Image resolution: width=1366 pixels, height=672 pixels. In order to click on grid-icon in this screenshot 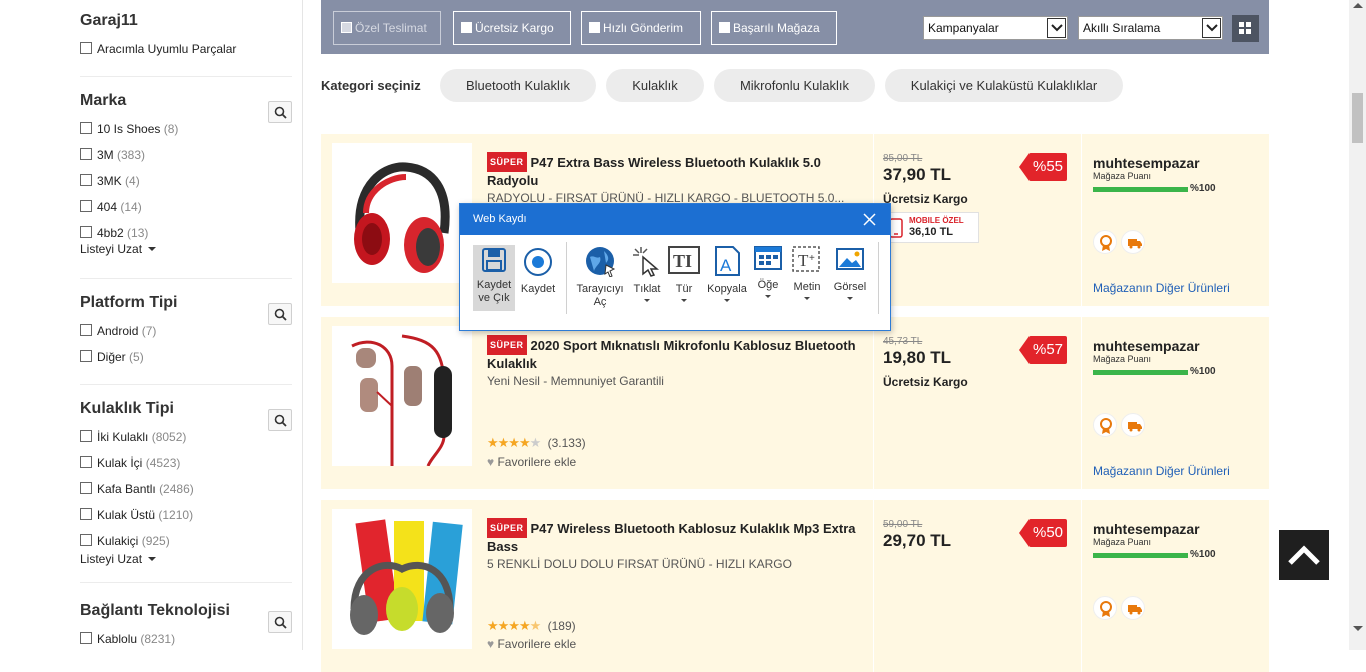, I will do `click(1241, 24)`.